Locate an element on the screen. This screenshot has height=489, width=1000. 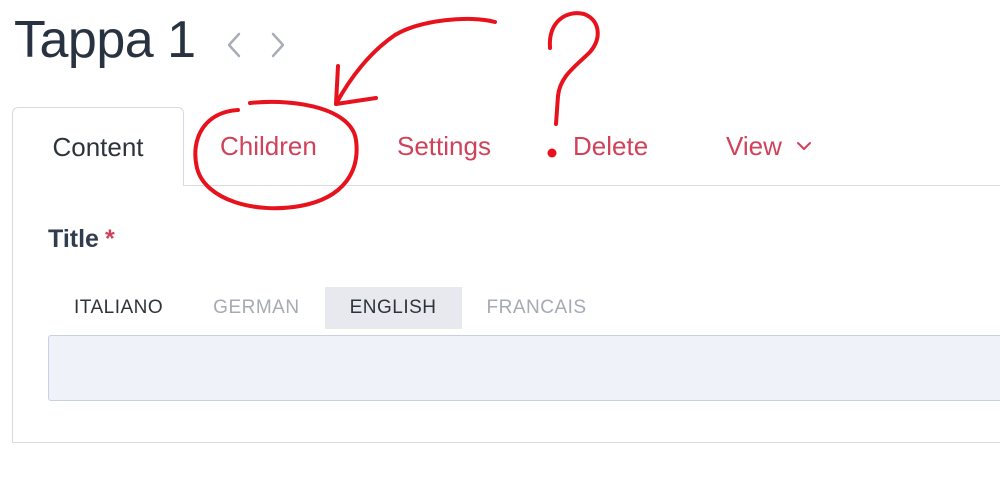
language-tab-english: ENGLISH is located at coordinates (393, 308).